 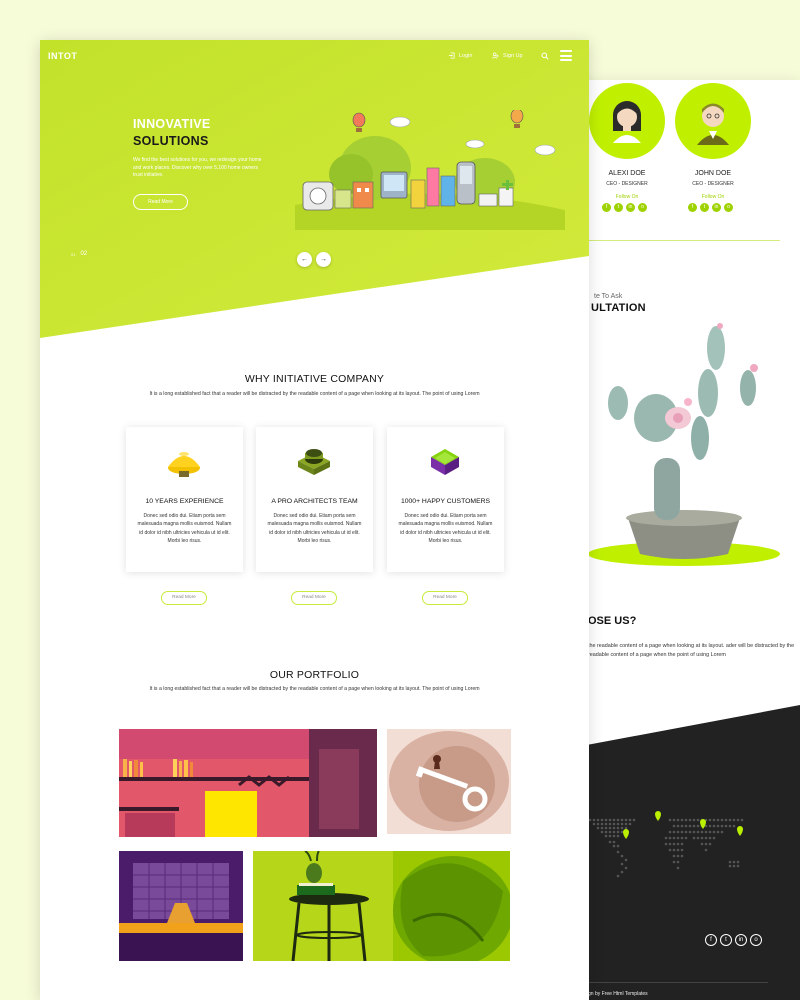 What do you see at coordinates (627, 121) in the screenshot?
I see `team-avatar-alexi` at bounding box center [627, 121].